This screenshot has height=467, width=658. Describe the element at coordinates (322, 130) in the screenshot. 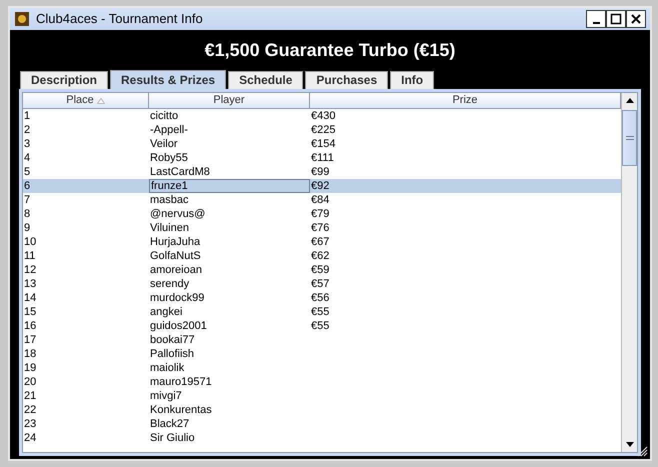

I see `table-row: 2 -Appell- €225` at that location.